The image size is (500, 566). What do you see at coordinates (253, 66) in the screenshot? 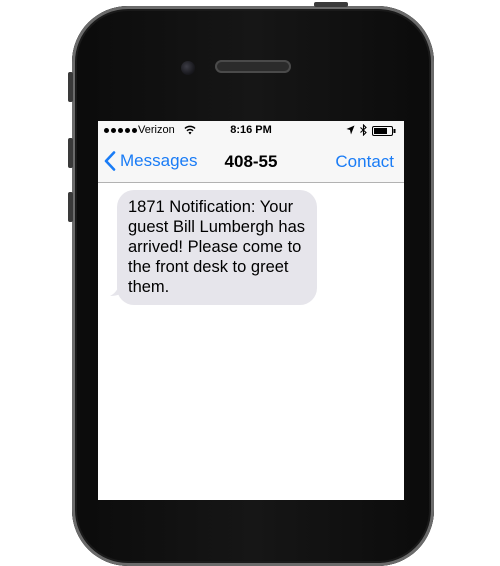
I see `earpiece-speaker` at bounding box center [253, 66].